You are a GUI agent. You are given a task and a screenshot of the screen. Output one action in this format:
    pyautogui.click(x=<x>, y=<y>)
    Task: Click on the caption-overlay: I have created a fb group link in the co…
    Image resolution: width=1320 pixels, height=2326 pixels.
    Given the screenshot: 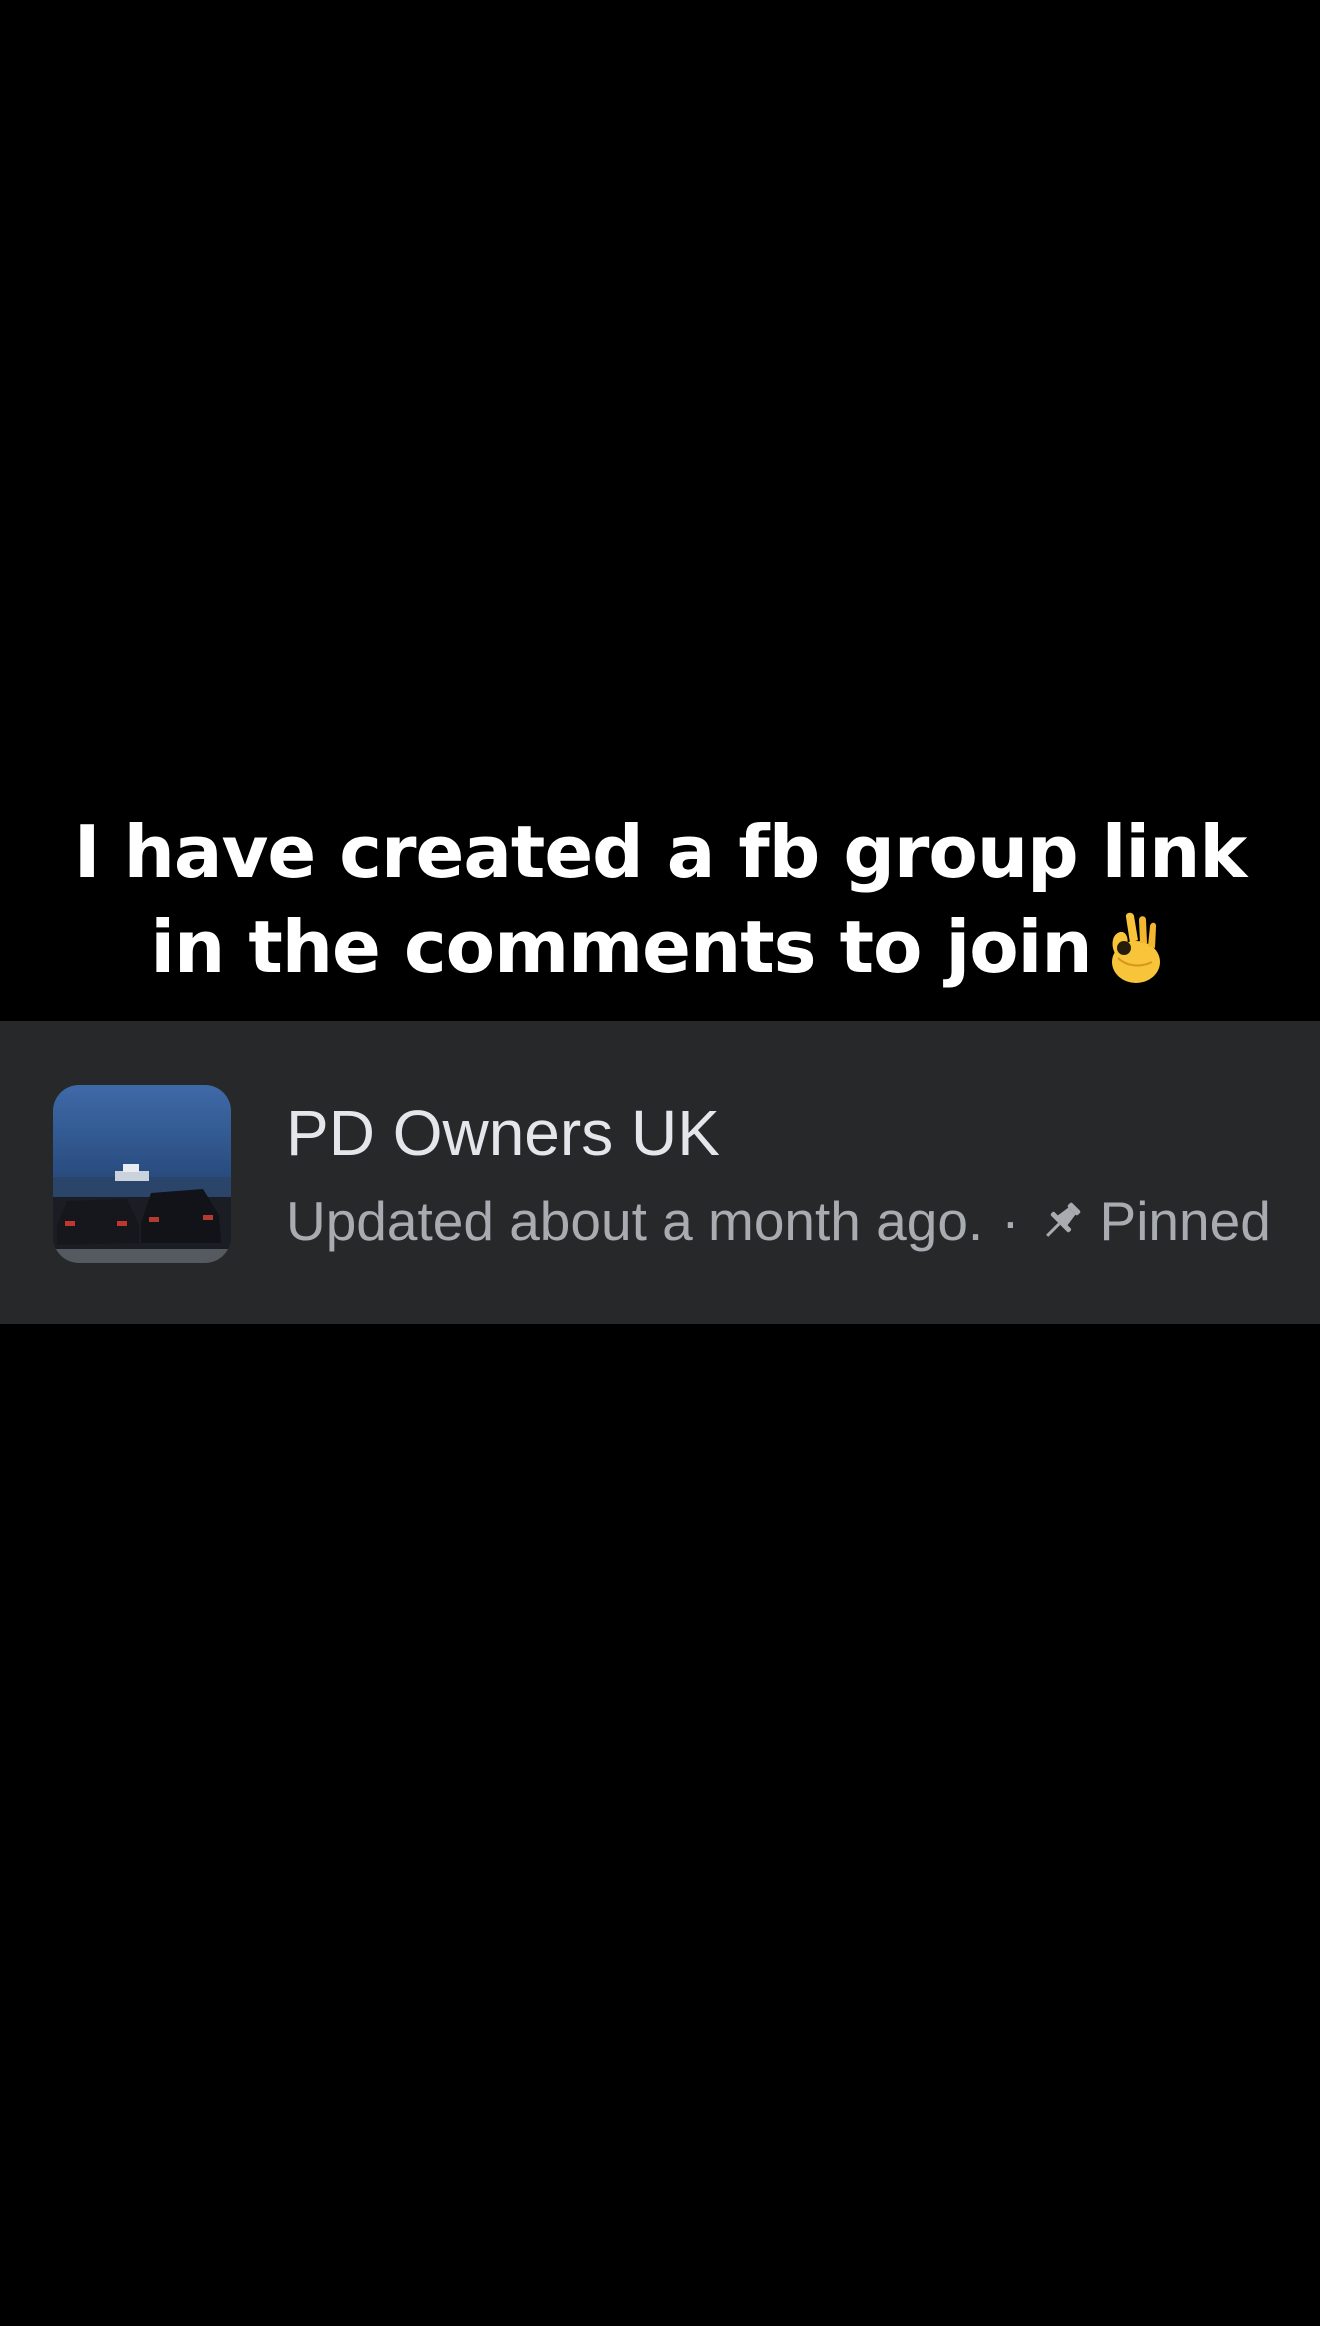 What is the action you would take?
    pyautogui.click(x=660, y=900)
    